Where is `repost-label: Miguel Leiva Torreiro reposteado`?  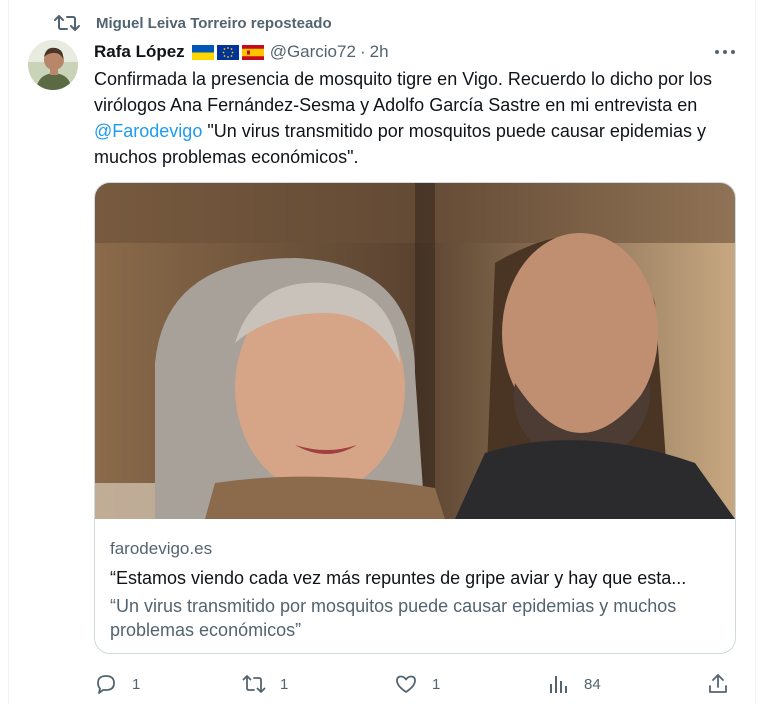
repost-label: Miguel Leiva Torreiro reposteado is located at coordinates (214, 23).